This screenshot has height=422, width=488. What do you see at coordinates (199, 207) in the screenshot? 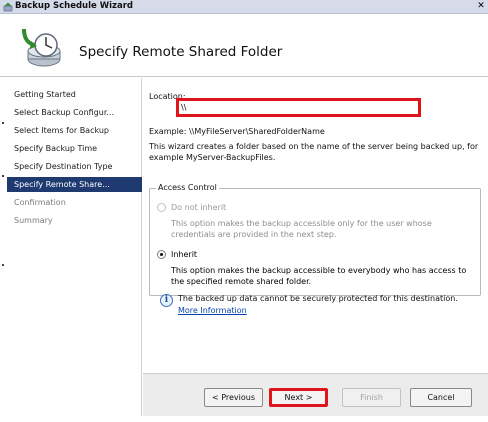
I see `do-not-inherit-label: Do not inherit` at bounding box center [199, 207].